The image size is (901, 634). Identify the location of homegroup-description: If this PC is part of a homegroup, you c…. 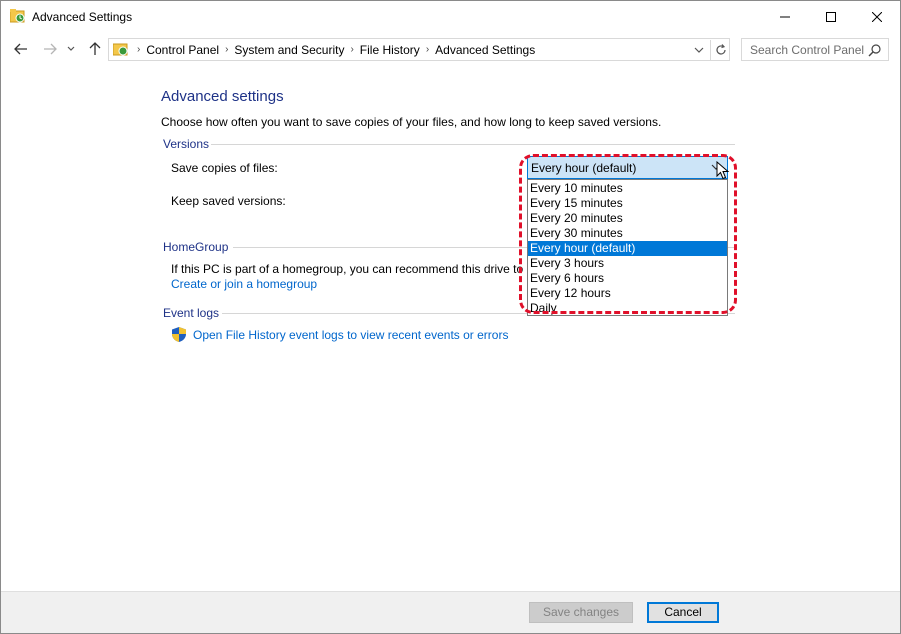
(347, 269).